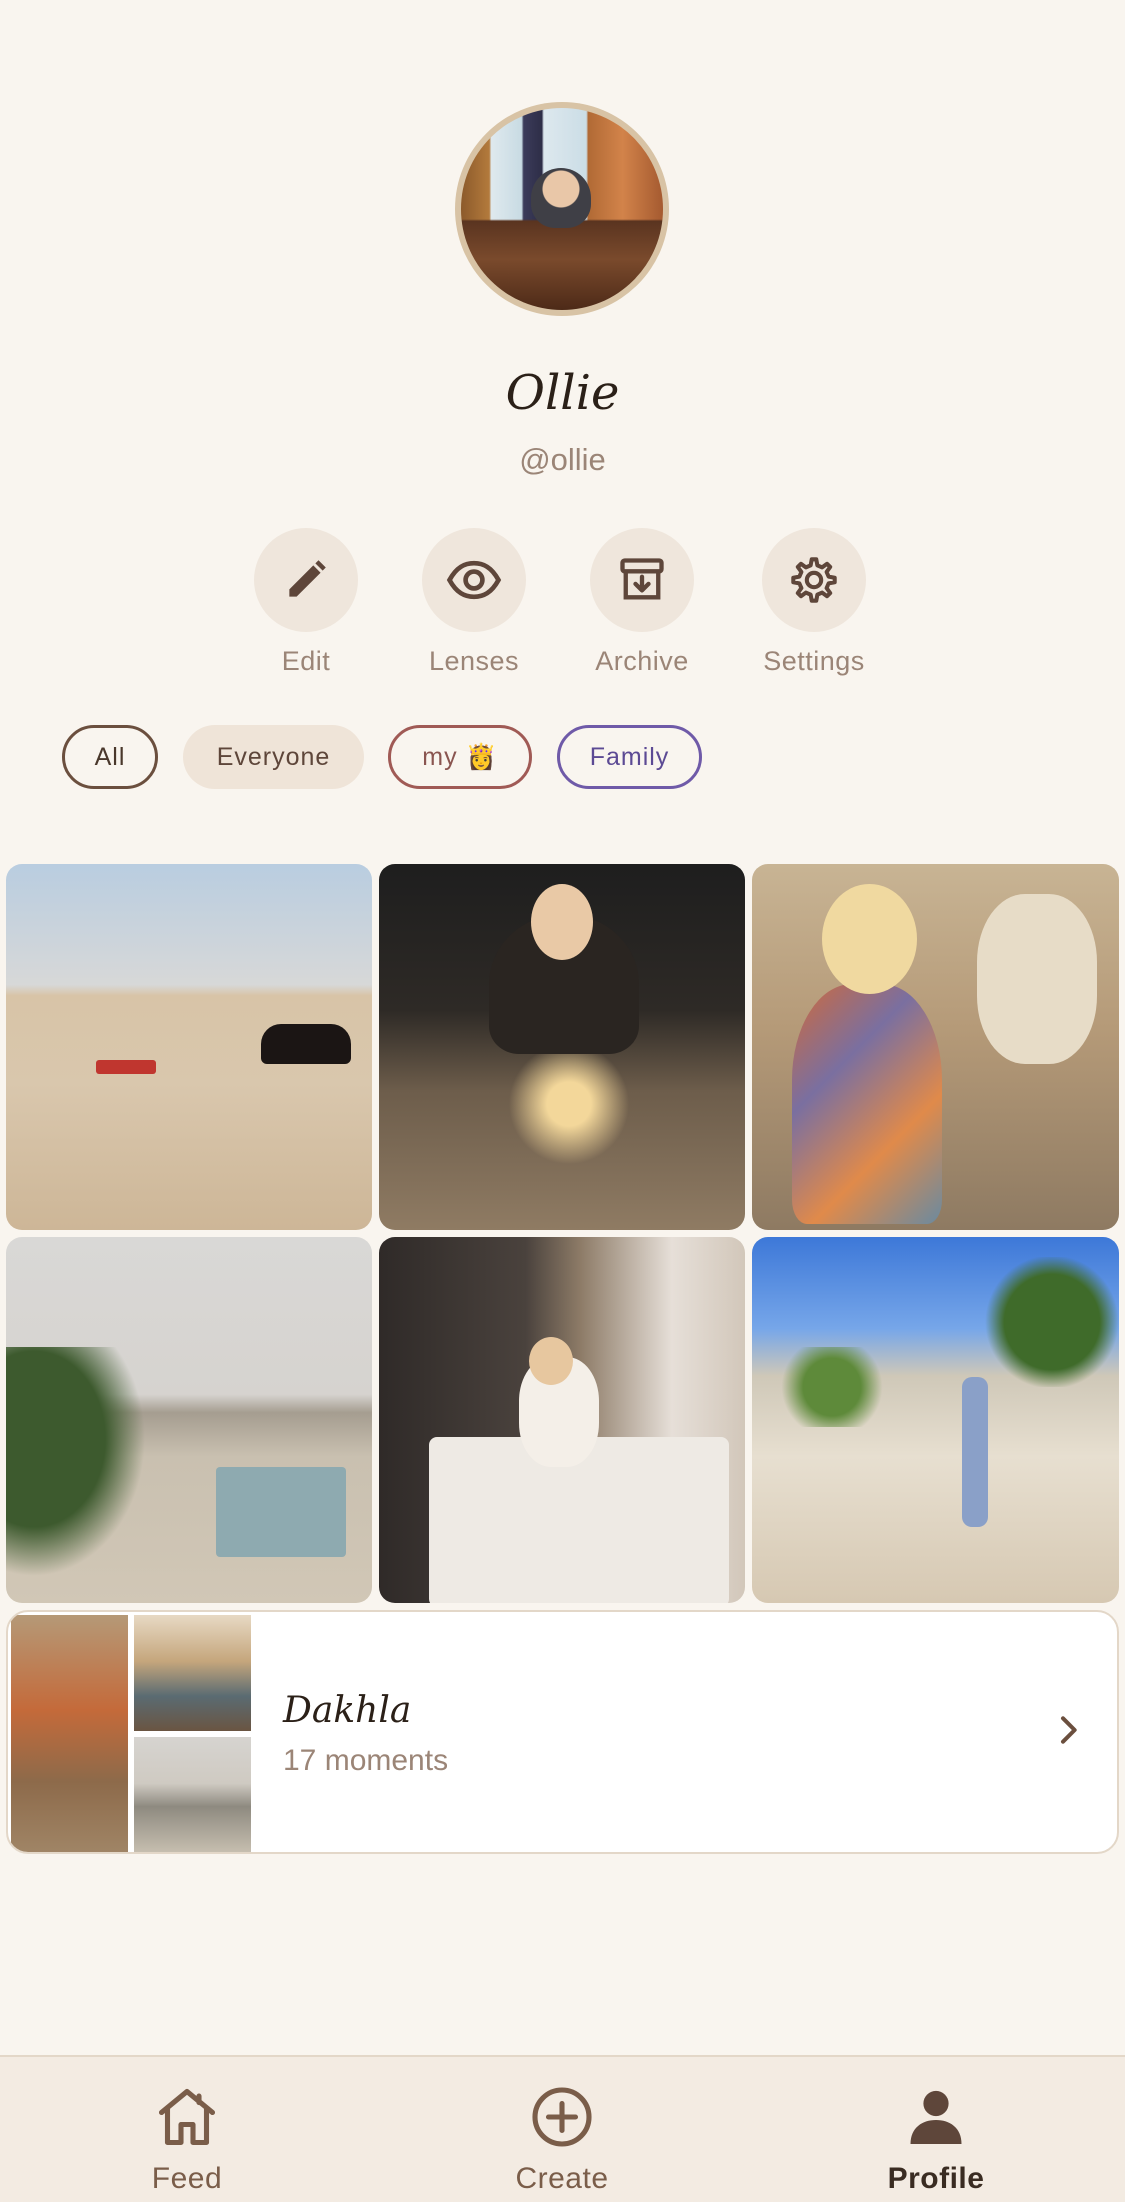 The height and width of the screenshot is (2202, 1125). What do you see at coordinates (562, 459) in the screenshot?
I see `profile-handle: @ollie` at bounding box center [562, 459].